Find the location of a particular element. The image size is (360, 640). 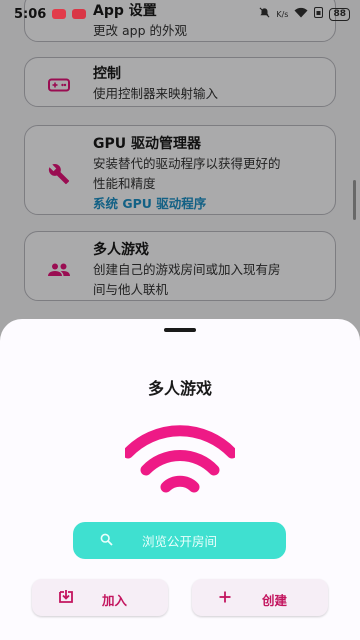

create-button: 创建 is located at coordinates (260, 597).